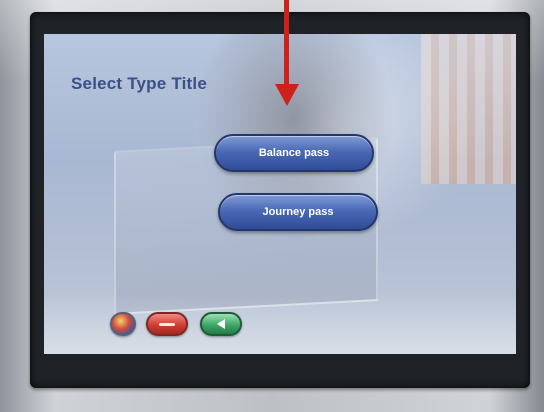 The height and width of the screenshot is (412, 544). I want to click on annotation-arrow-icon, so click(287, 95).